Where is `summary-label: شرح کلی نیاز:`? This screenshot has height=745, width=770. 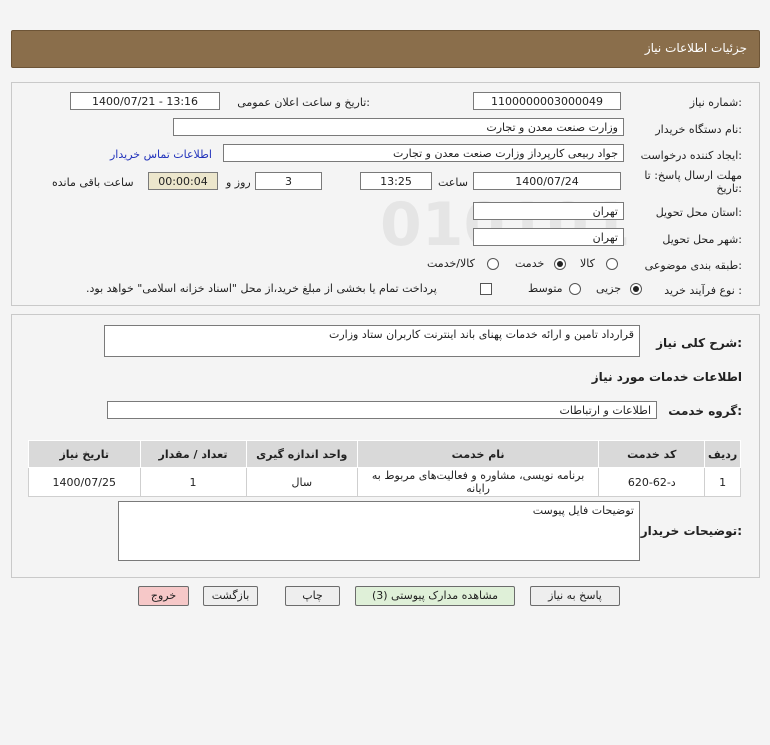
summary-label: شرح کلی نیاز: is located at coordinates (699, 343).